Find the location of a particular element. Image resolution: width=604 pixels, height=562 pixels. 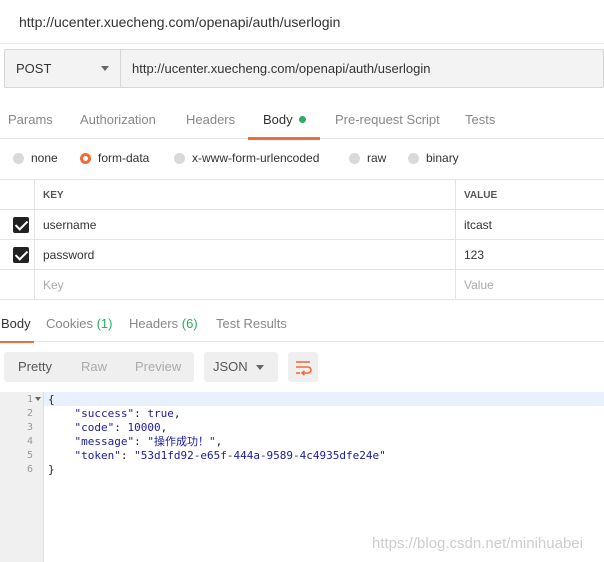

line-number: 2 is located at coordinates (29, 413).